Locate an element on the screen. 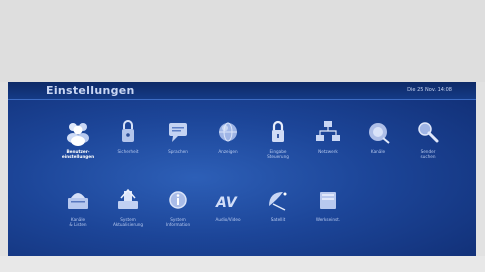 This screenshot has width=485, height=272. tile-security: Sicherheit is located at coordinates (128, 146).